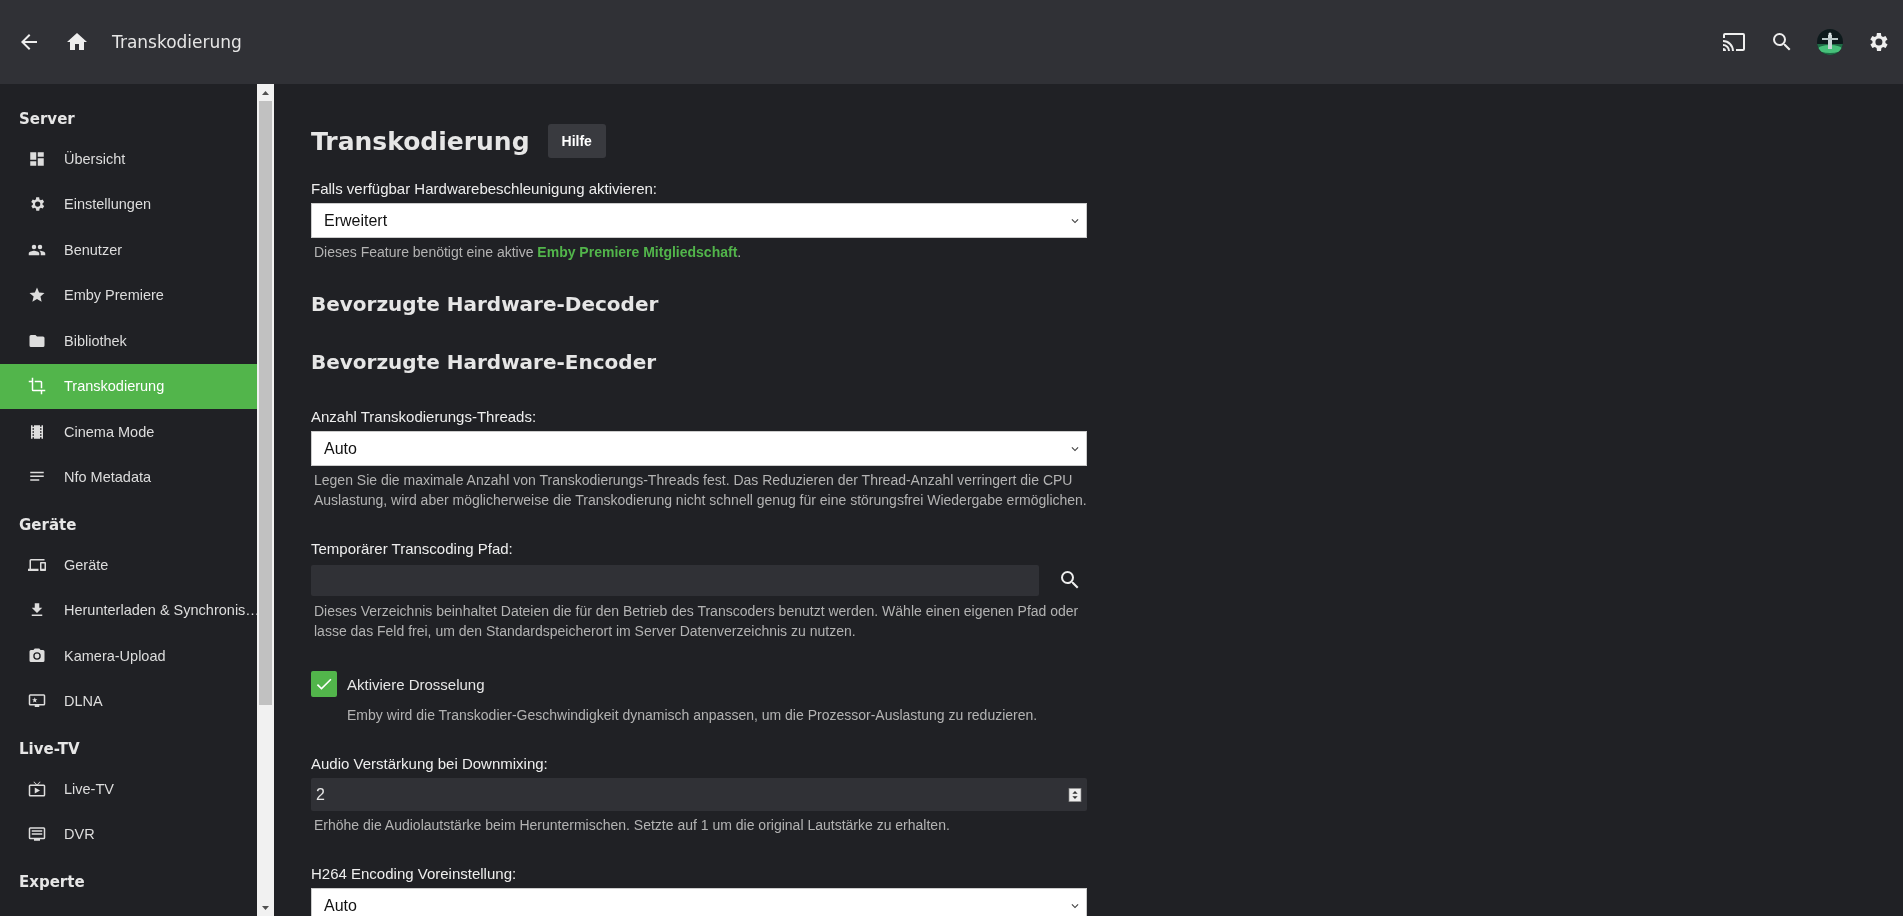 The width and height of the screenshot is (1903, 916). Describe the element at coordinates (128, 477) in the screenshot. I see `sidebar-item: Nfo Metadata` at that location.